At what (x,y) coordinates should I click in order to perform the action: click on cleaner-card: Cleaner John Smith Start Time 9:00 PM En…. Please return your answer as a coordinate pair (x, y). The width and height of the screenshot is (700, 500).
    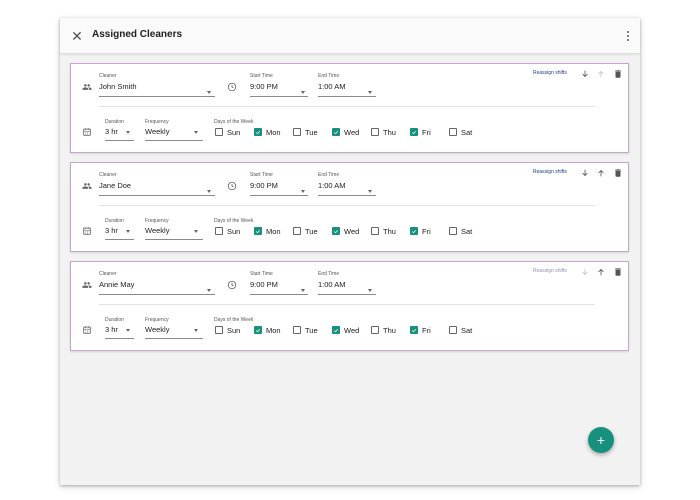
    Looking at the image, I should click on (349, 108).